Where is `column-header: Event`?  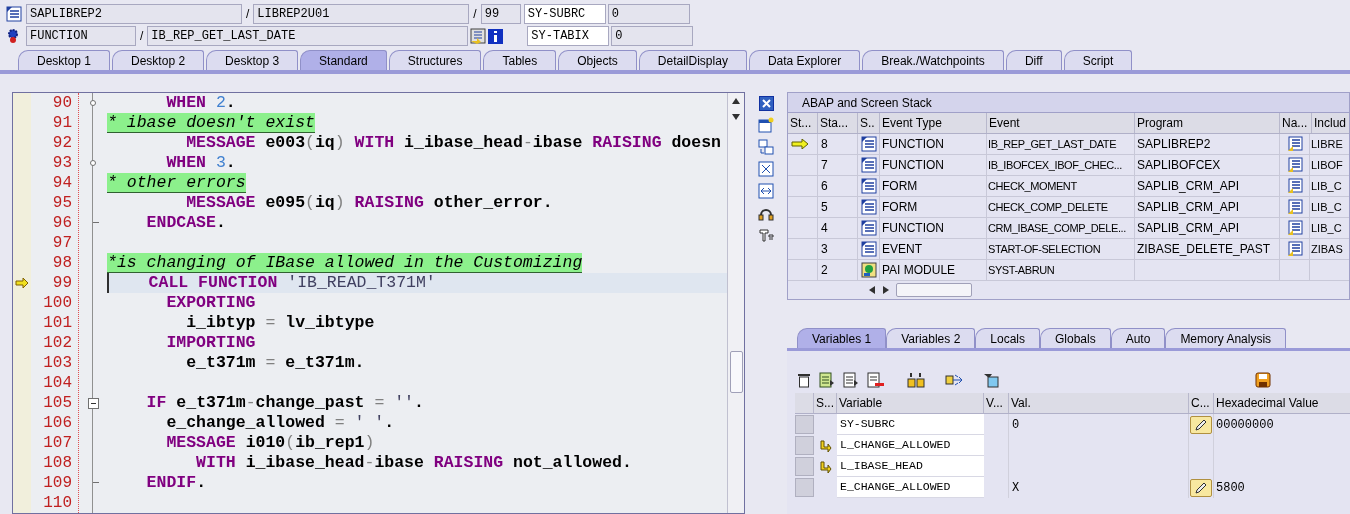
column-header: Event is located at coordinates (1061, 123).